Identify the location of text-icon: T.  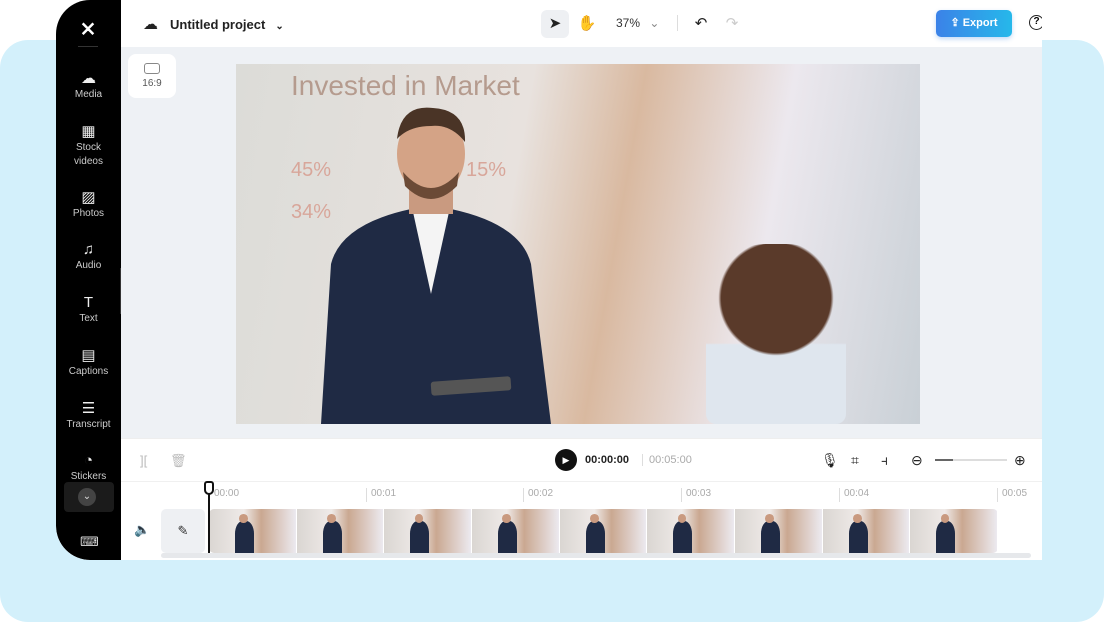
(88, 302).